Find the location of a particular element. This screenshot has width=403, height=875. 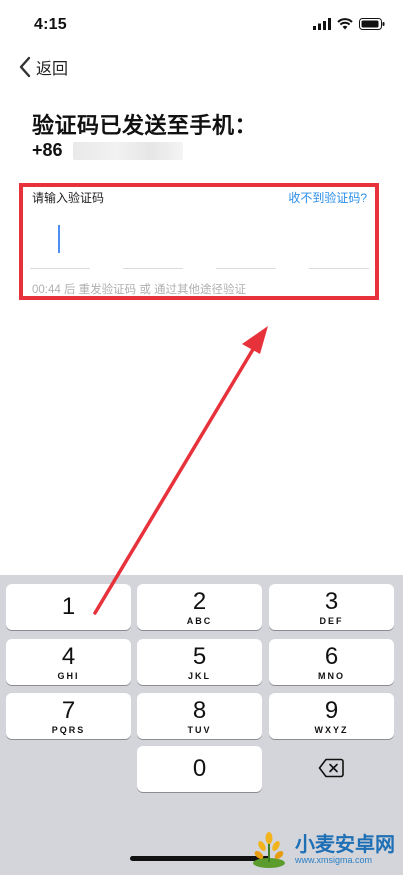

key-letters: WXYZ is located at coordinates (331, 730).